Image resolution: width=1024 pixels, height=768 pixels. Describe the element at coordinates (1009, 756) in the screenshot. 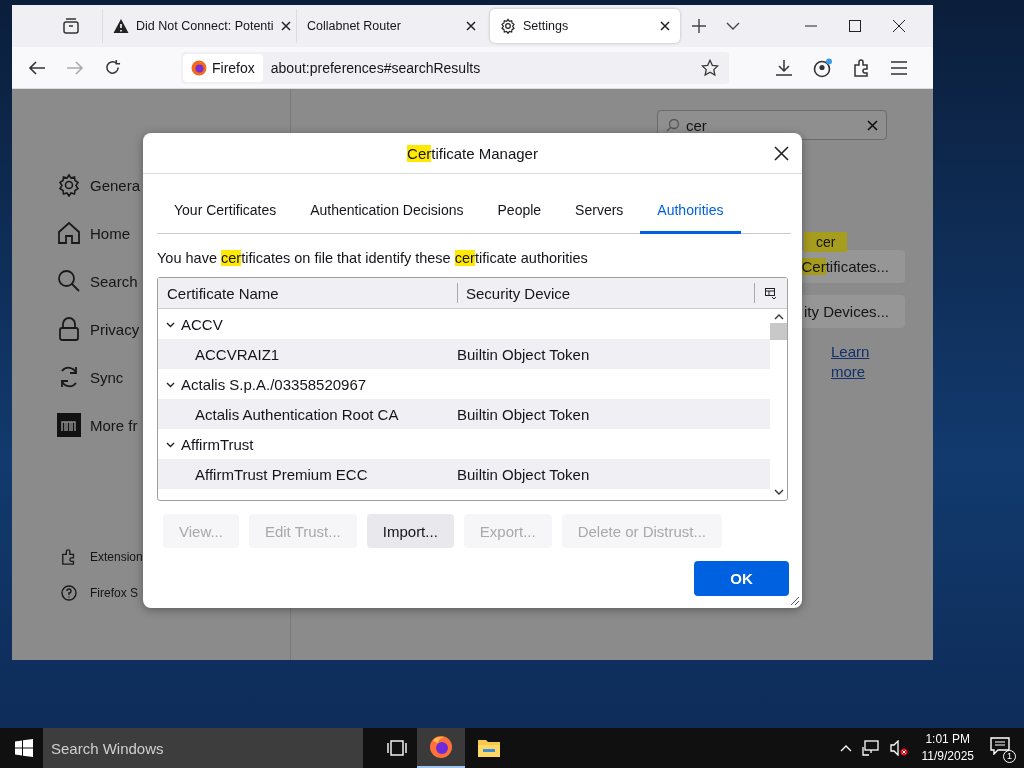

I see `notification-badge: 1` at that location.